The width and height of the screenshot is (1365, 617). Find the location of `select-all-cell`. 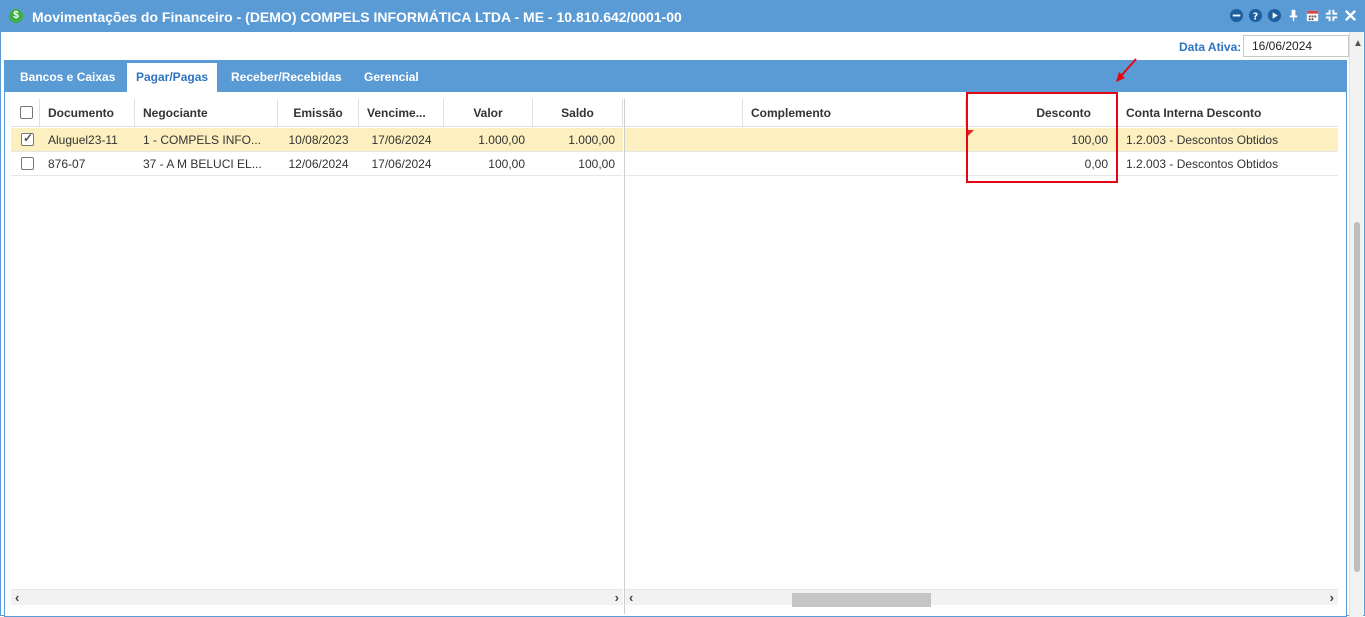

select-all-cell is located at coordinates (25, 113).